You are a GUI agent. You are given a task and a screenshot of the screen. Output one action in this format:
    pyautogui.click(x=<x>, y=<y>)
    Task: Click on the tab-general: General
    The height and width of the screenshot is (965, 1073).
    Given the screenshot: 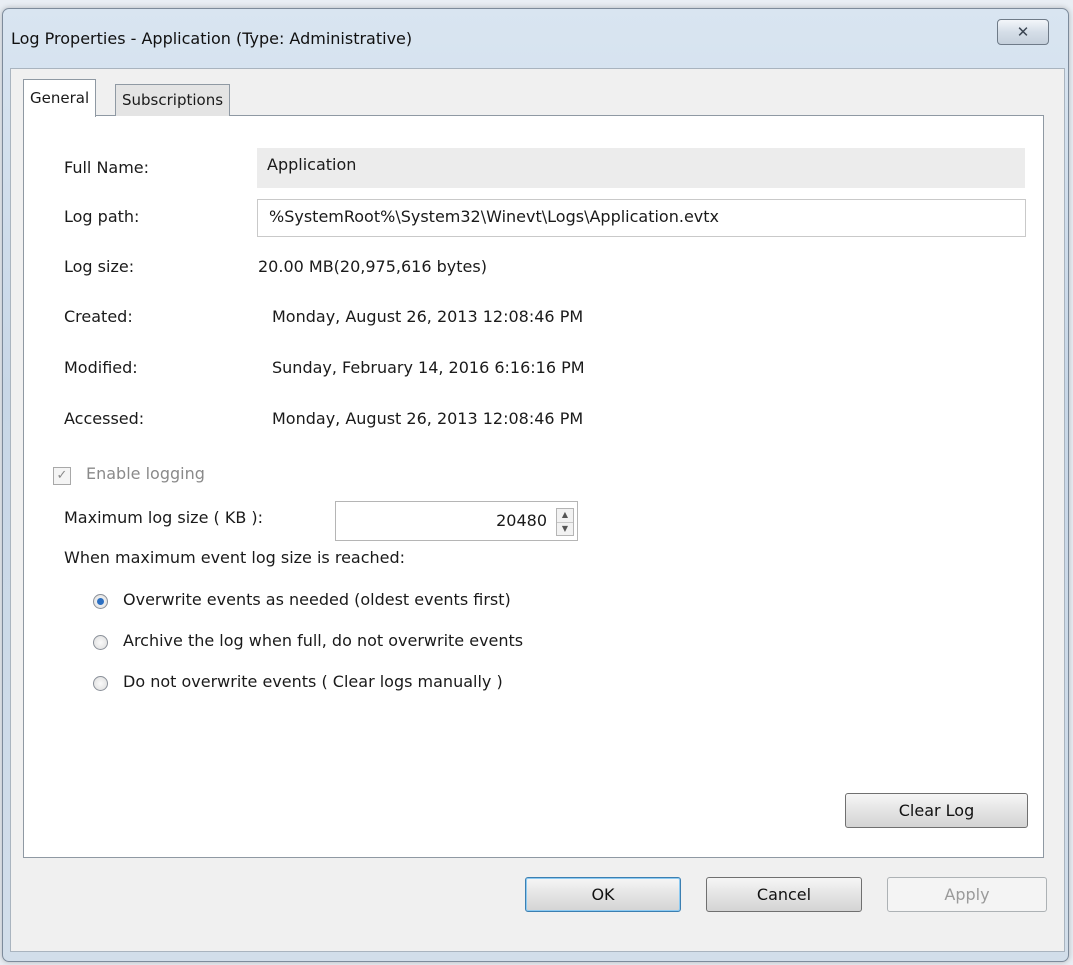 What is the action you would take?
    pyautogui.click(x=60, y=98)
    